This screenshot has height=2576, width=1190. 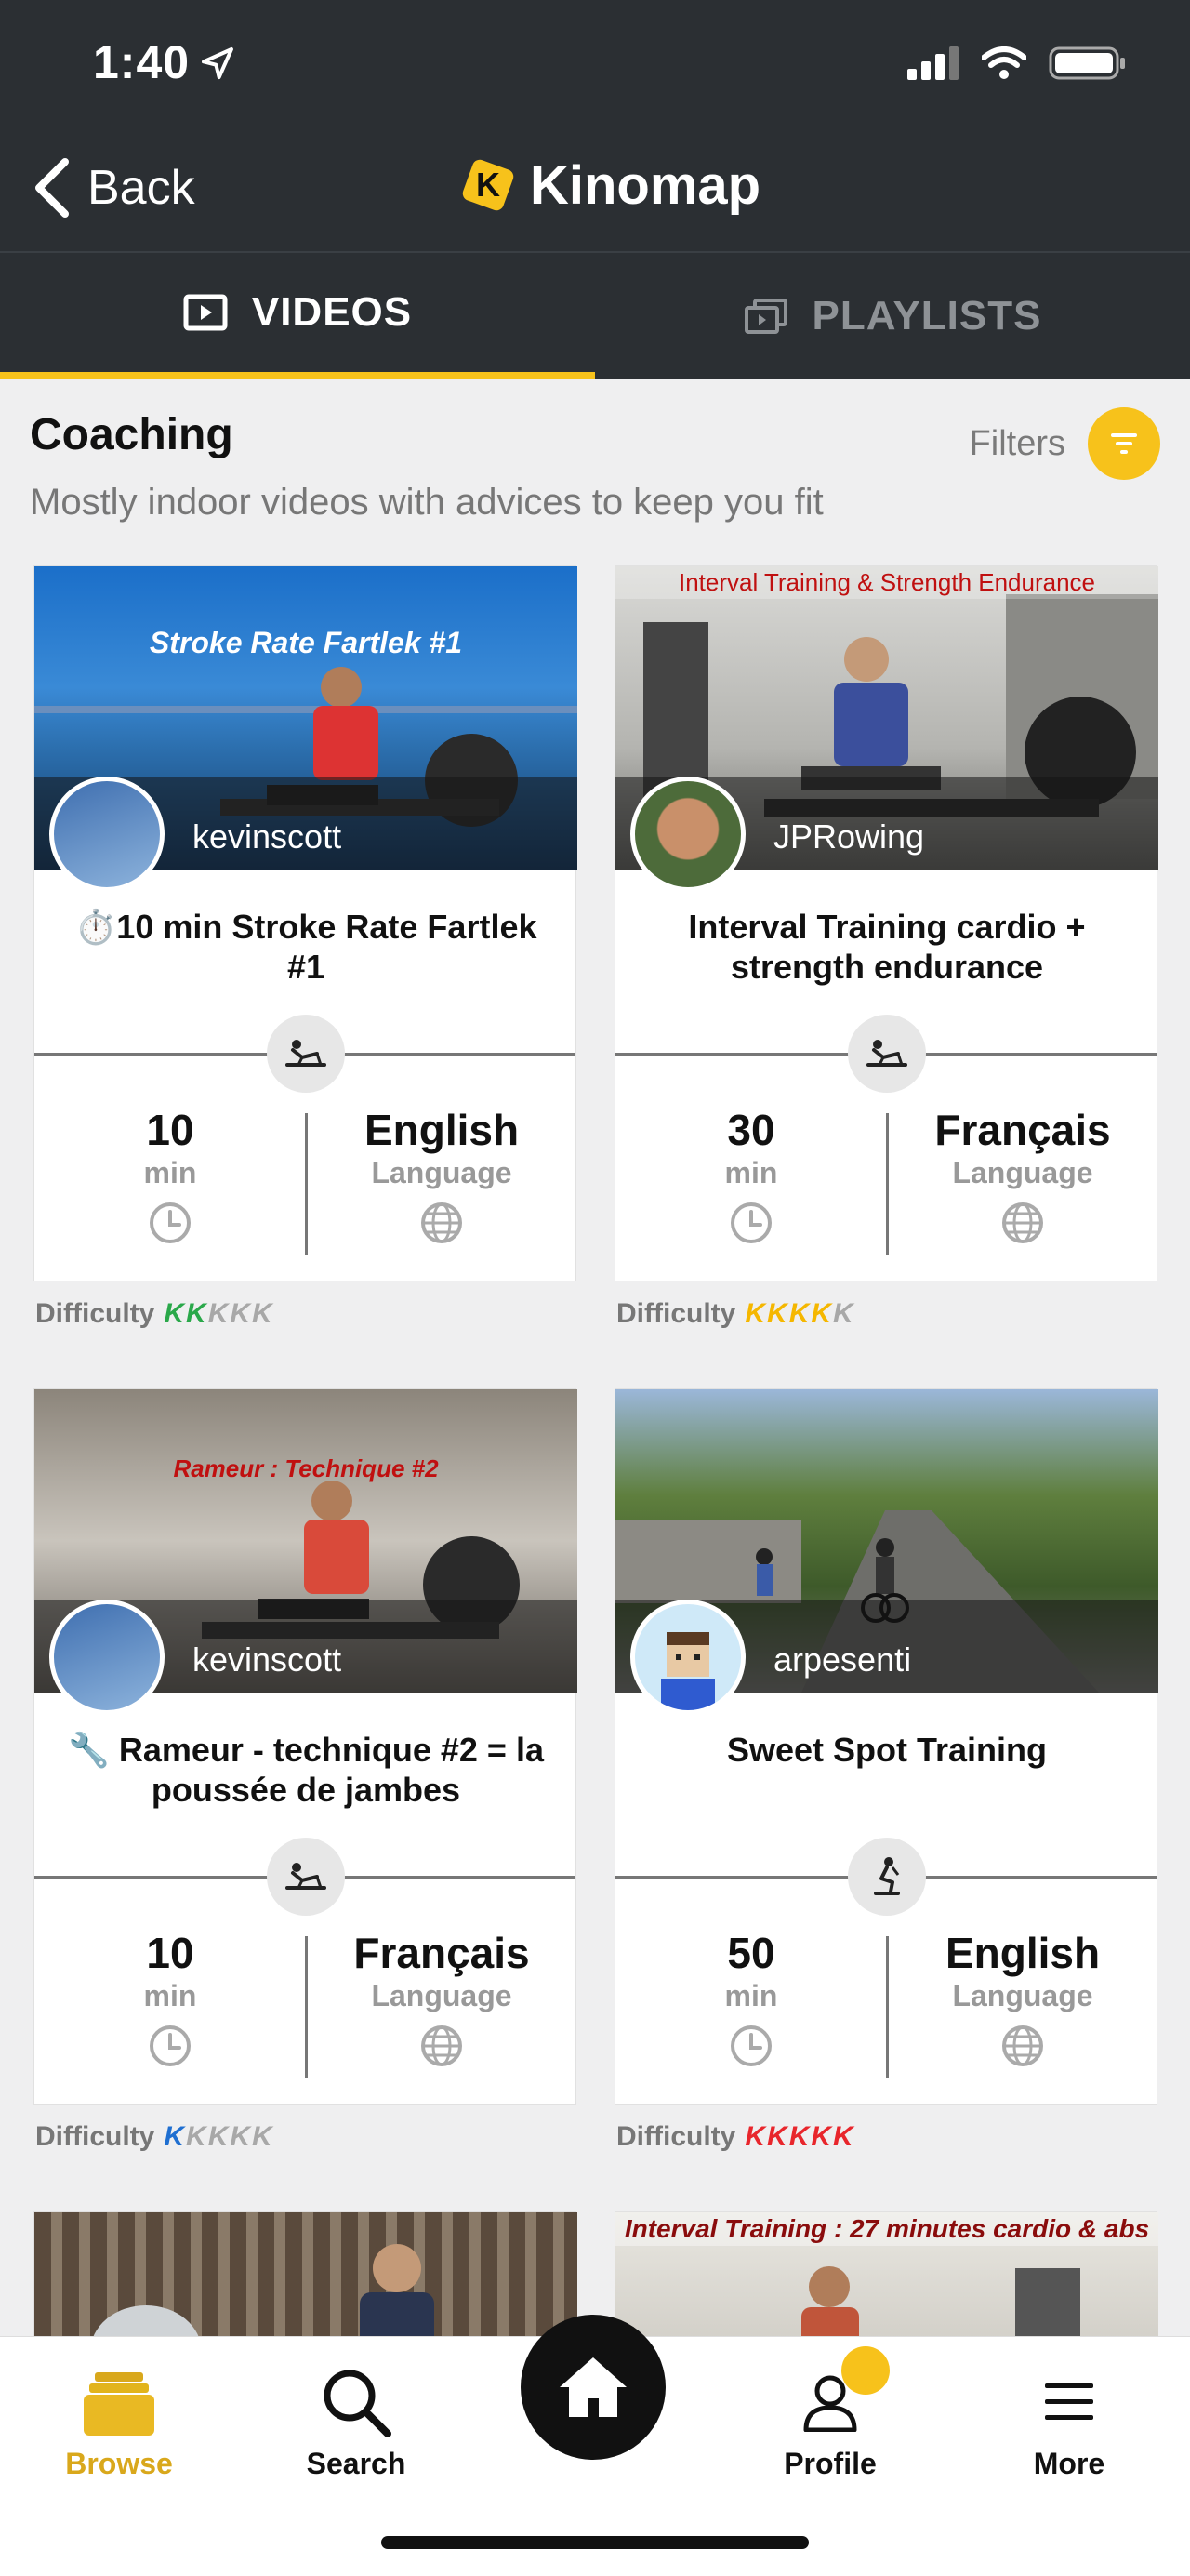 What do you see at coordinates (1069, 2402) in the screenshot?
I see `menu-icon` at bounding box center [1069, 2402].